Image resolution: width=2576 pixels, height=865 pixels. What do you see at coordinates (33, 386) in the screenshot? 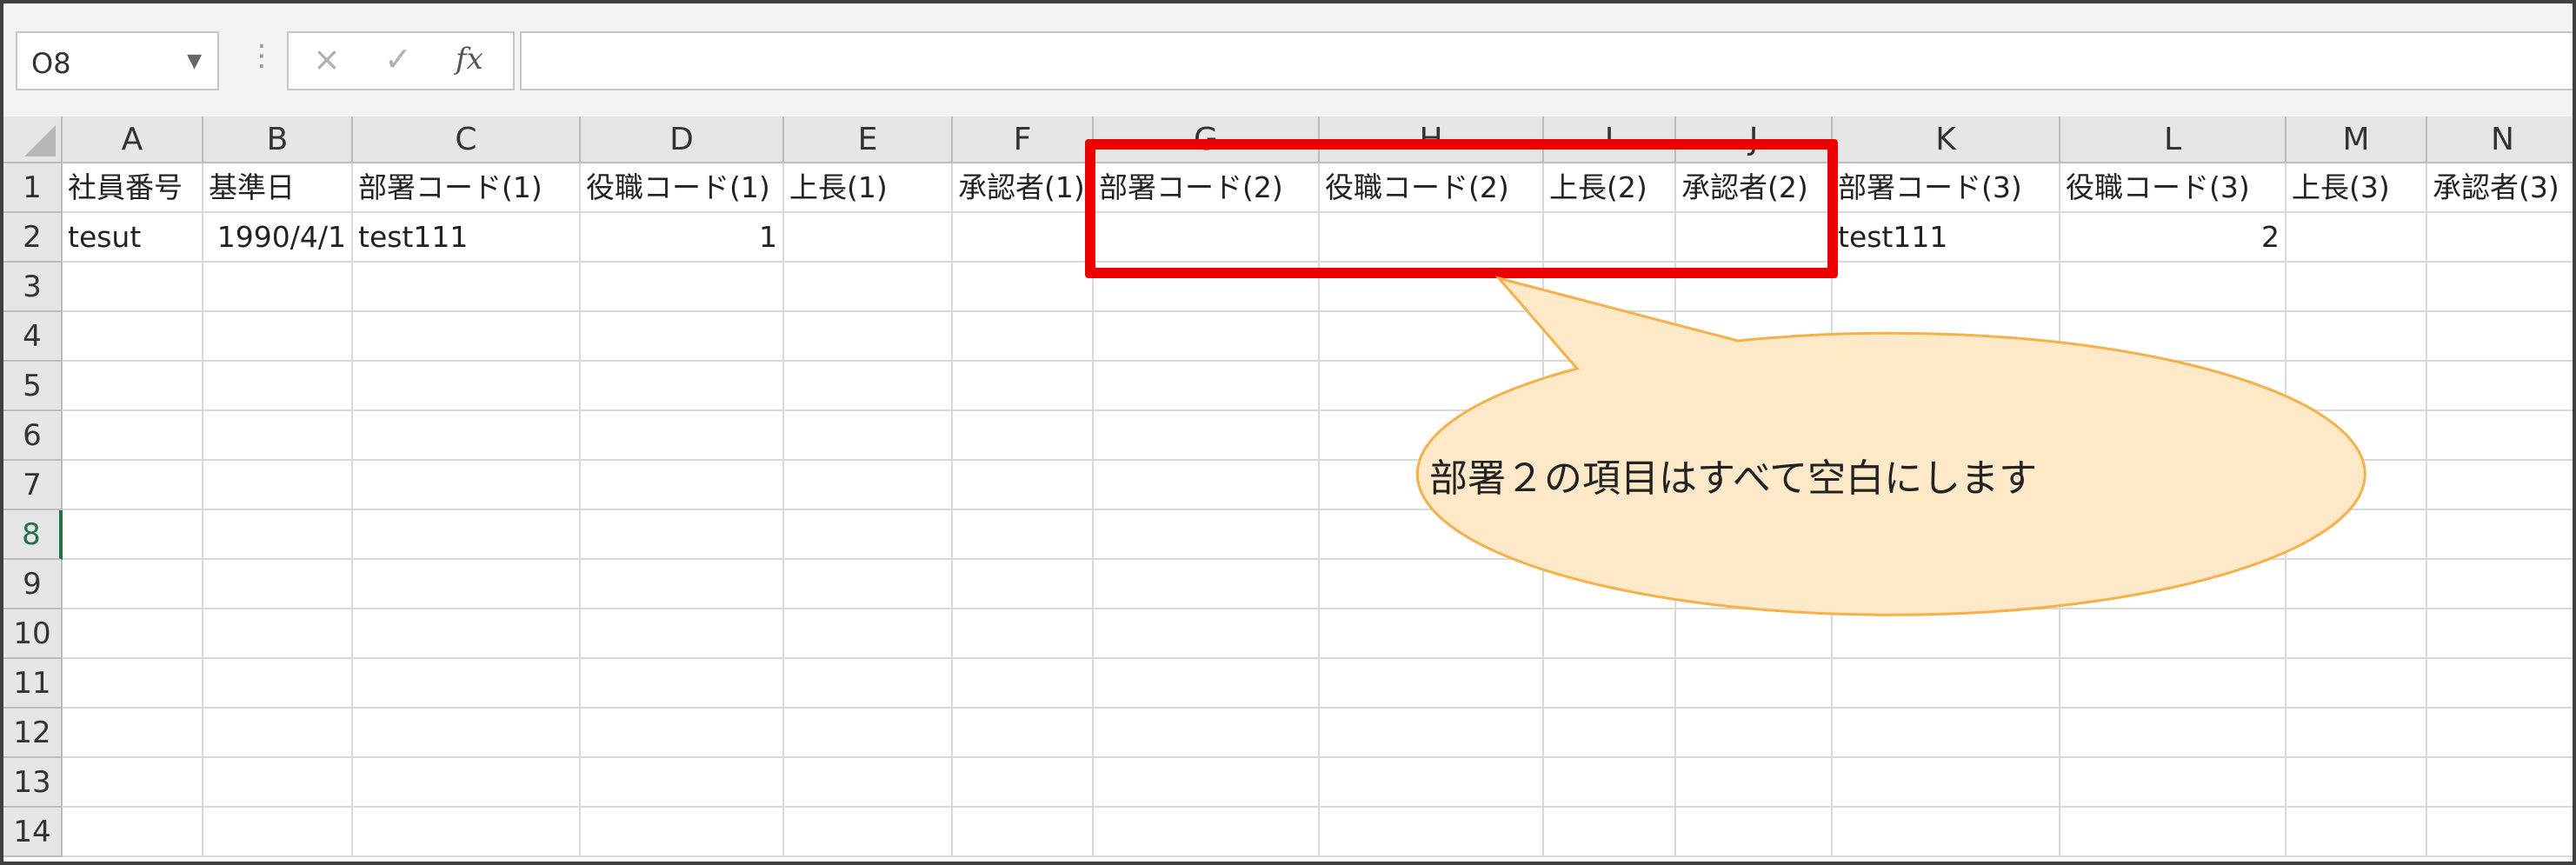
I see `row-header-5: 5` at bounding box center [33, 386].